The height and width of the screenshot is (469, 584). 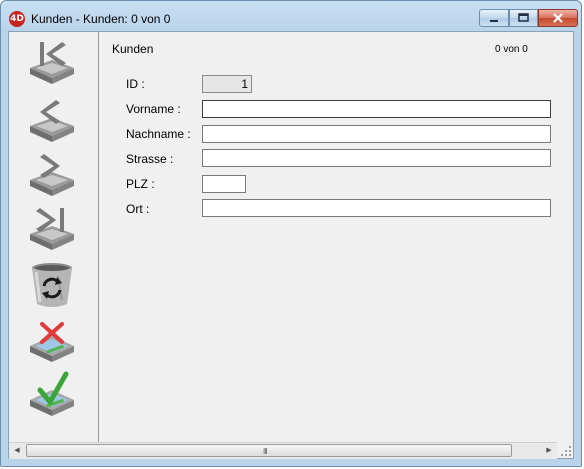 I want to click on ort-label: Ort :, so click(x=138, y=209).